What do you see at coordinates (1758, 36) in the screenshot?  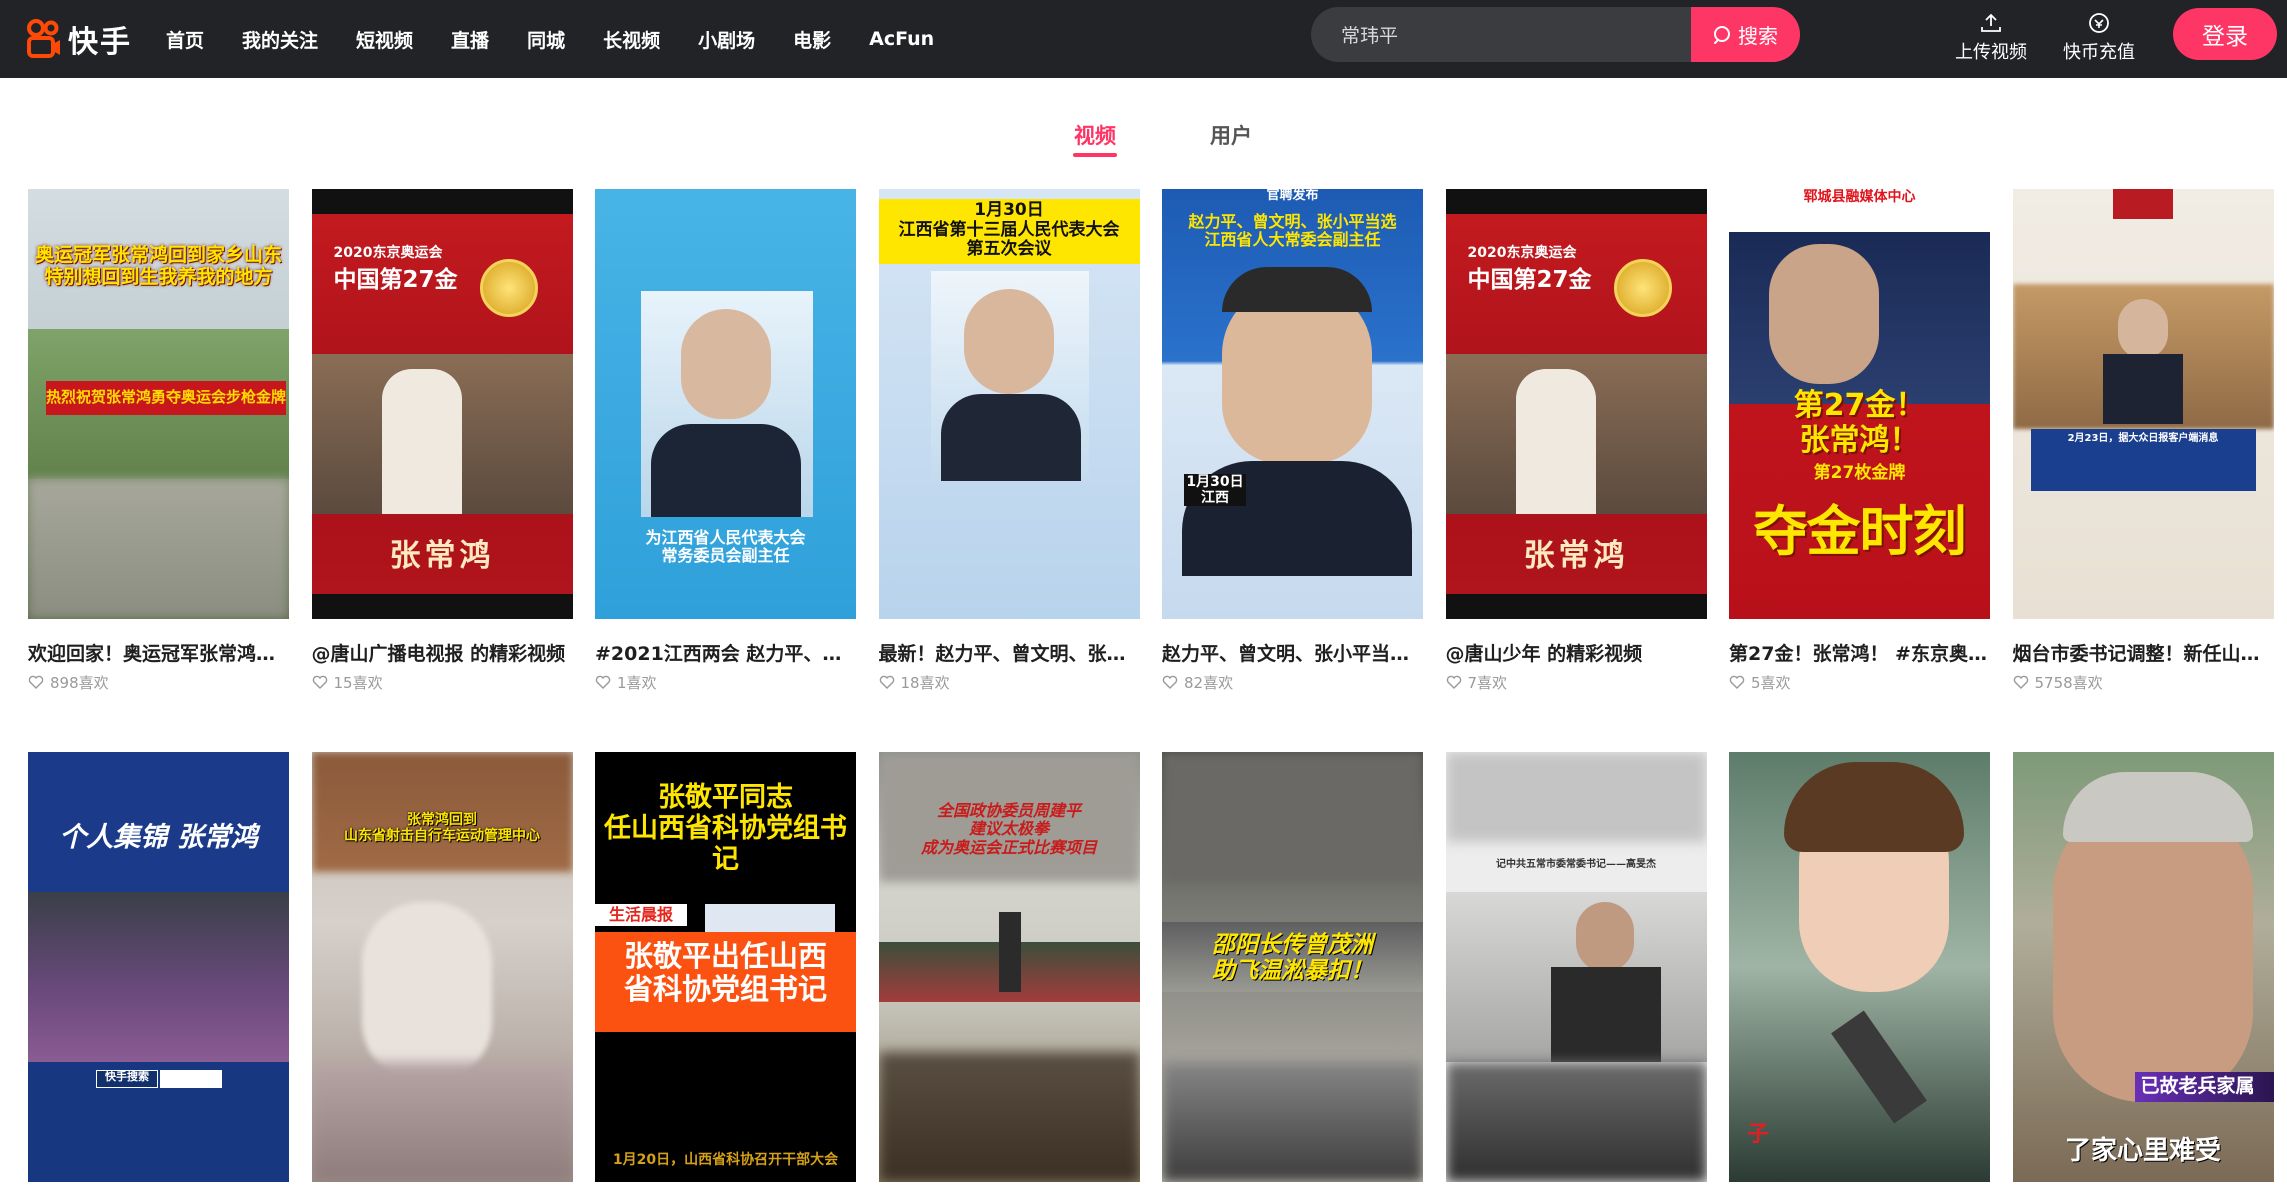 I see `search-button-label: 搜索` at bounding box center [1758, 36].